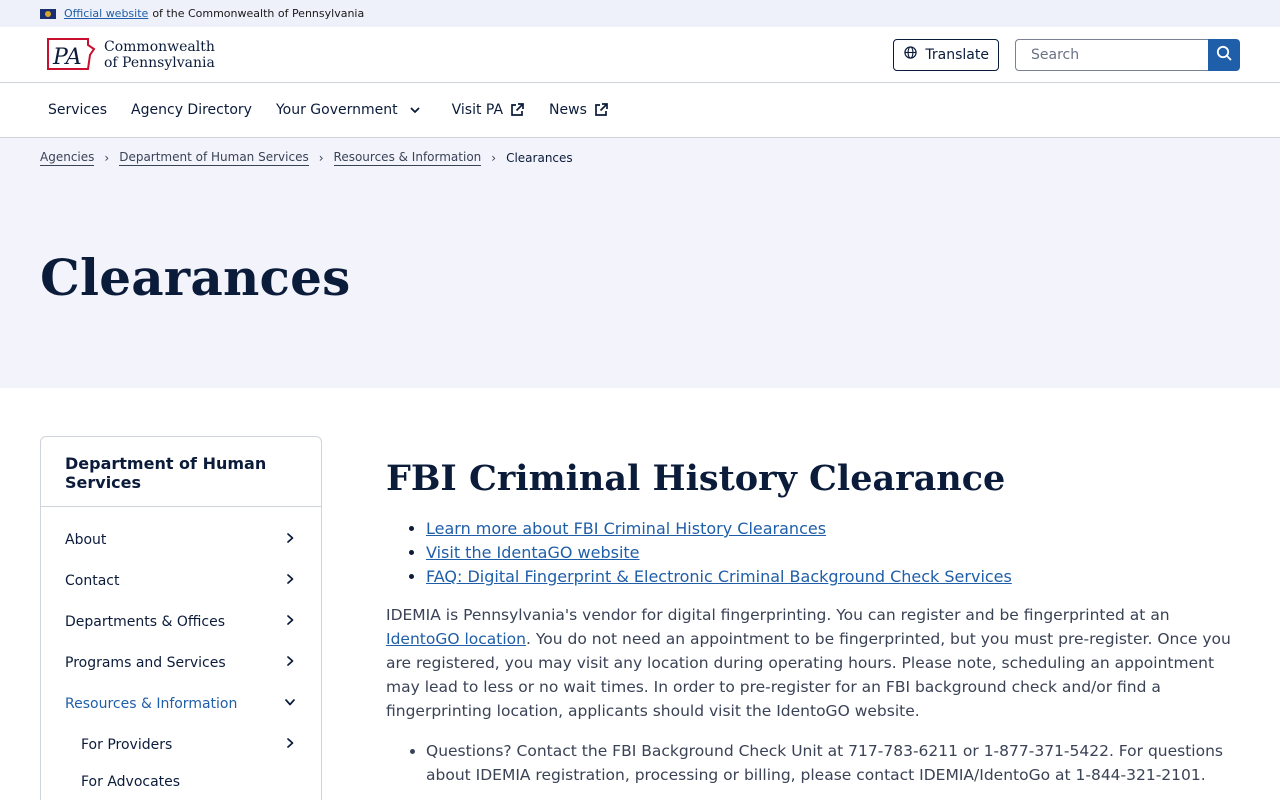 The height and width of the screenshot is (800, 1280). What do you see at coordinates (911, 54) in the screenshot?
I see `globe-icon` at bounding box center [911, 54].